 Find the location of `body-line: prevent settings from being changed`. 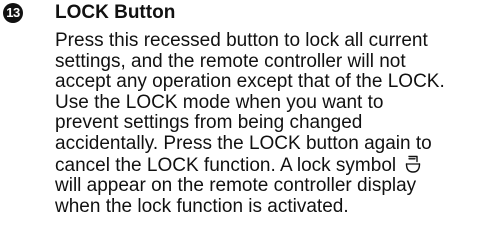

body-line: prevent settings from being changed is located at coordinates (209, 123).